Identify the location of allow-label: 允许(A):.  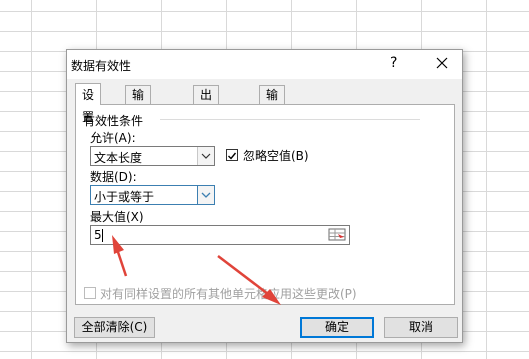
(113, 138).